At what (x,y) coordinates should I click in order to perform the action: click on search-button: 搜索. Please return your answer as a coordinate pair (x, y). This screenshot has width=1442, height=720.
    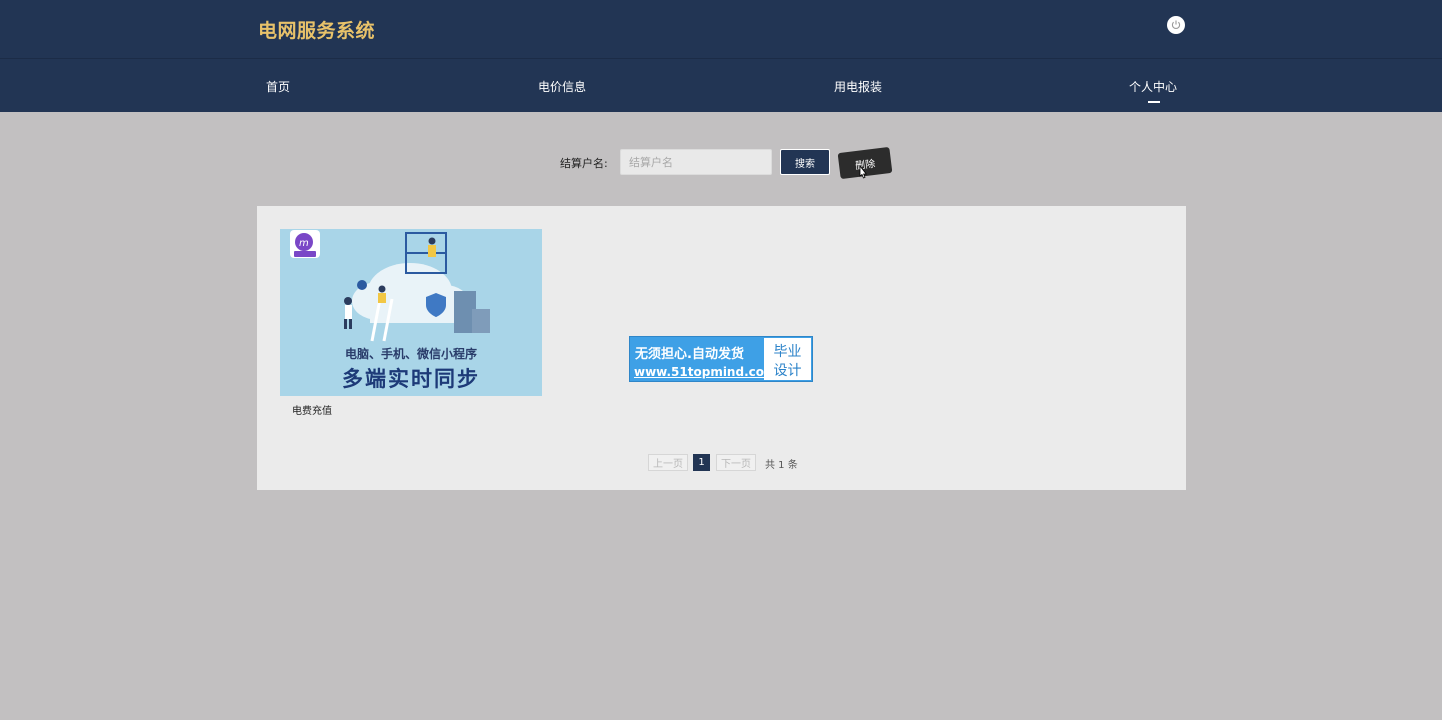
    Looking at the image, I should click on (805, 162).